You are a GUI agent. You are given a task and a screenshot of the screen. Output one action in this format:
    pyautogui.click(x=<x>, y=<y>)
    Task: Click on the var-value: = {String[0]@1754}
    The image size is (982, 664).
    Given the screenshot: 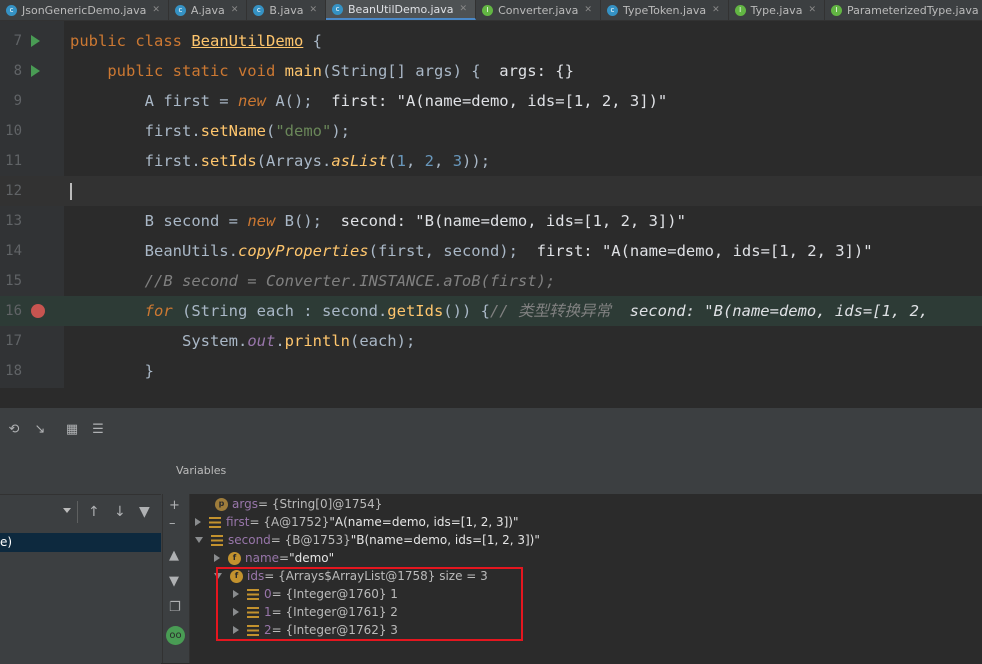 What is the action you would take?
    pyautogui.click(x=320, y=504)
    